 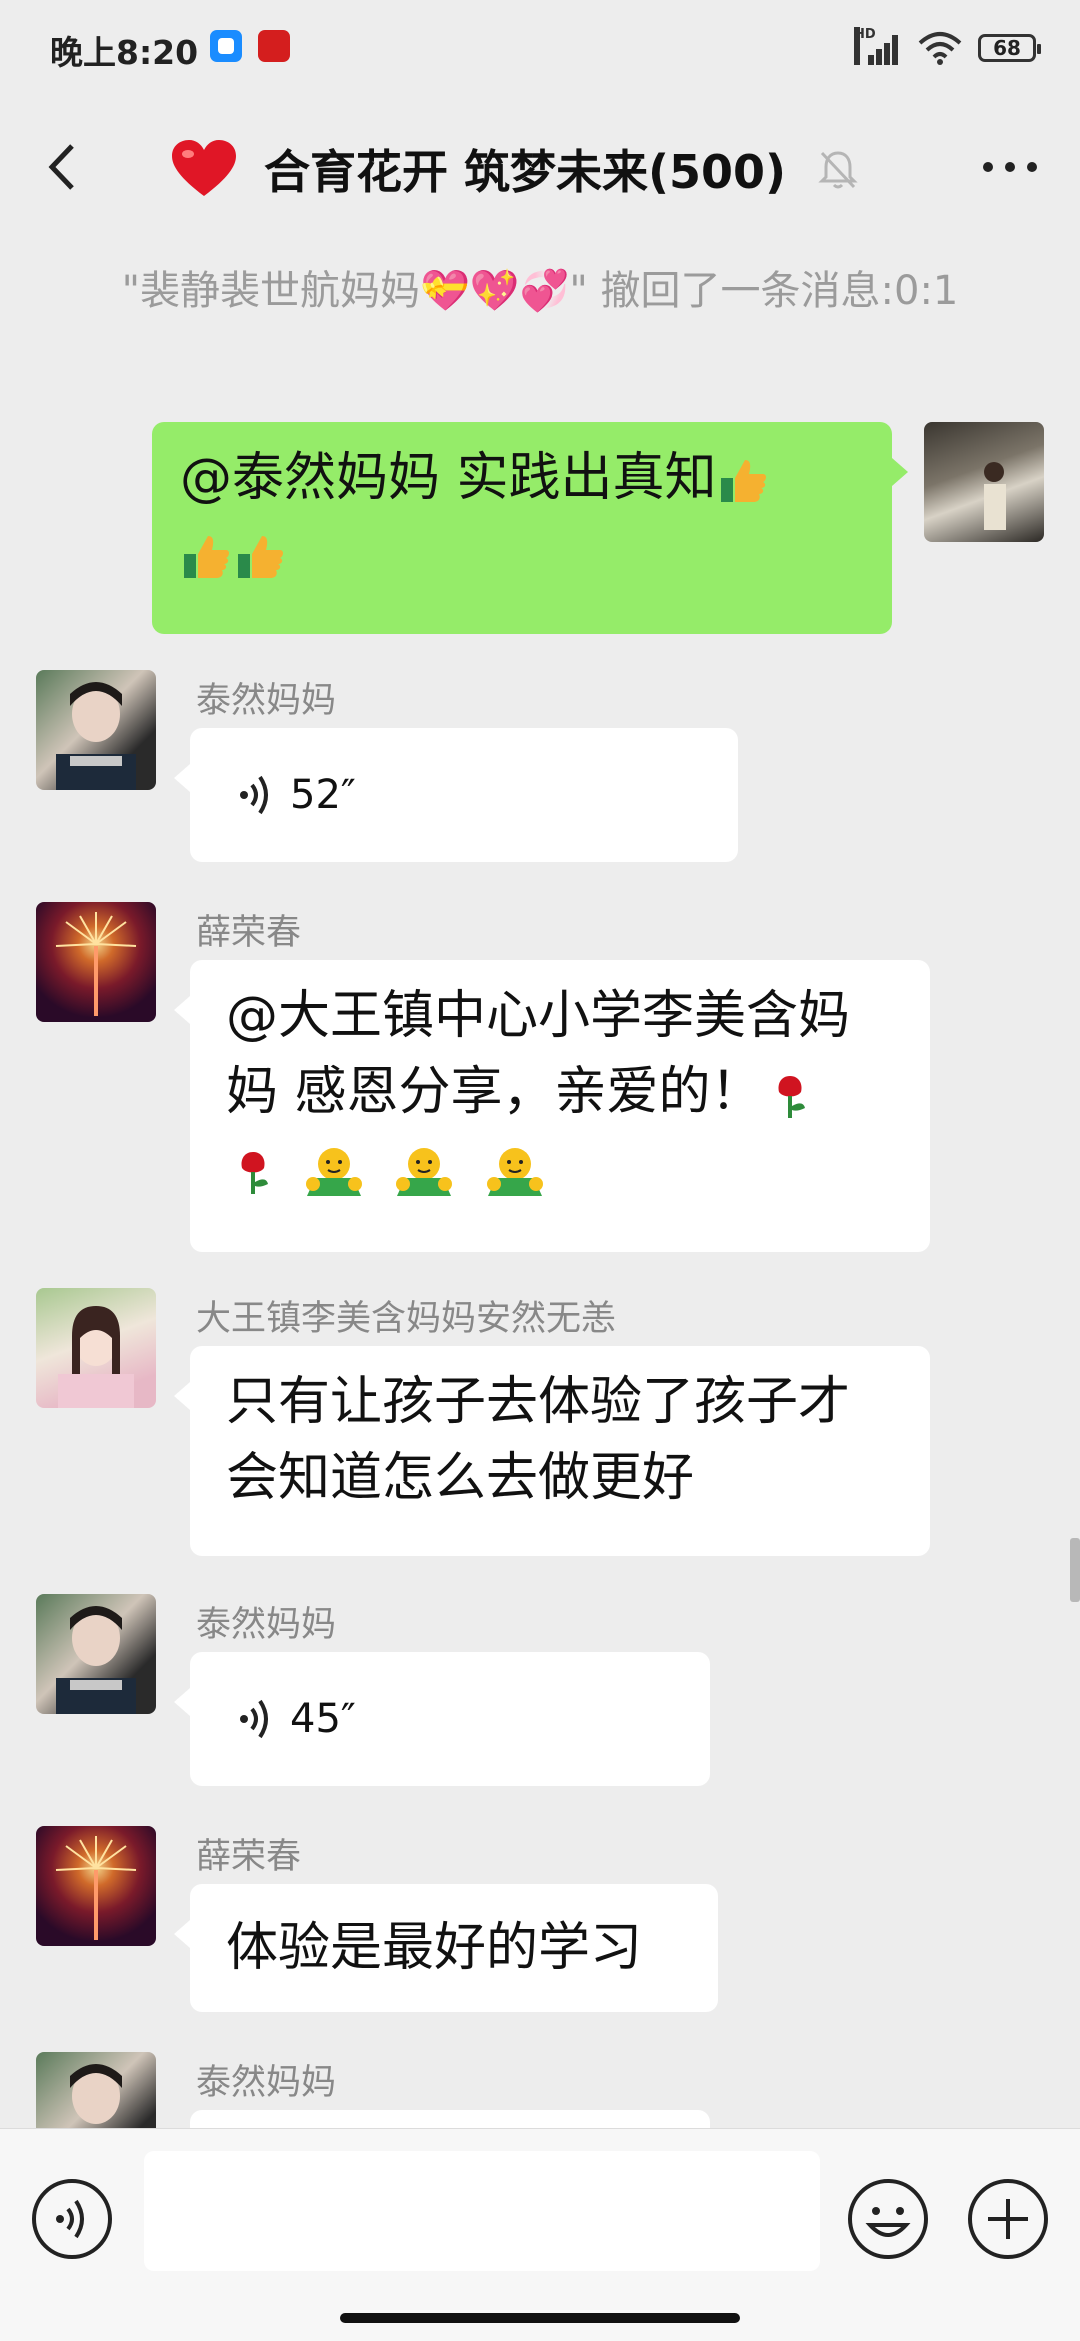 I want to click on input-bar, so click(x=540, y=2234).